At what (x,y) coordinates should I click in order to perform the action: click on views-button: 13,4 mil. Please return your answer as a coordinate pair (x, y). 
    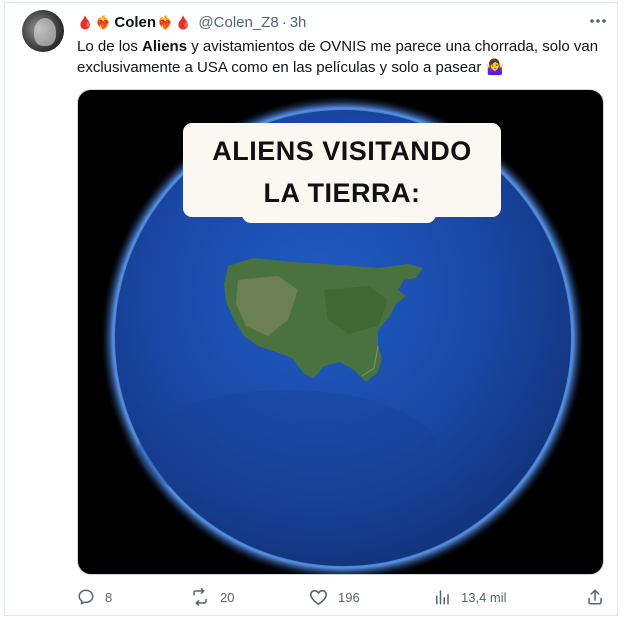
    Looking at the image, I should click on (470, 597).